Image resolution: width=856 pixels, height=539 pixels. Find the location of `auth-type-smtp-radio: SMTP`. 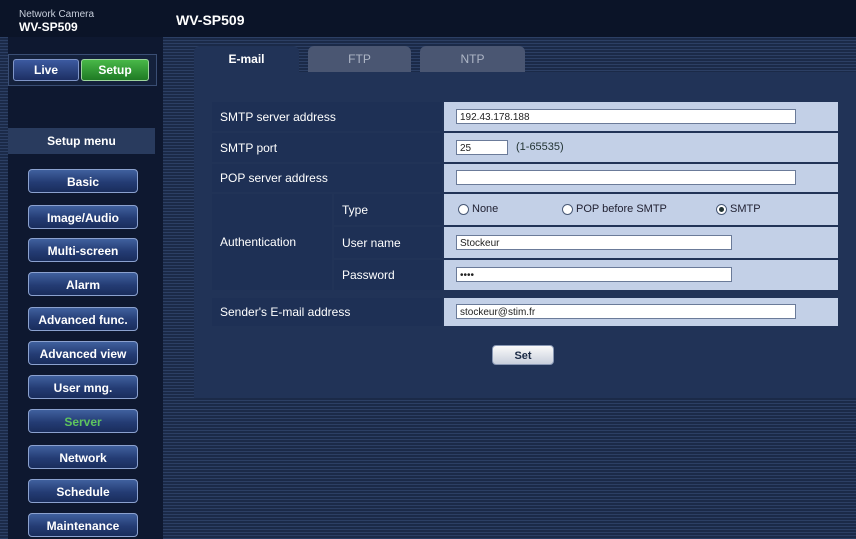

auth-type-smtp-radio: SMTP is located at coordinates (738, 209).